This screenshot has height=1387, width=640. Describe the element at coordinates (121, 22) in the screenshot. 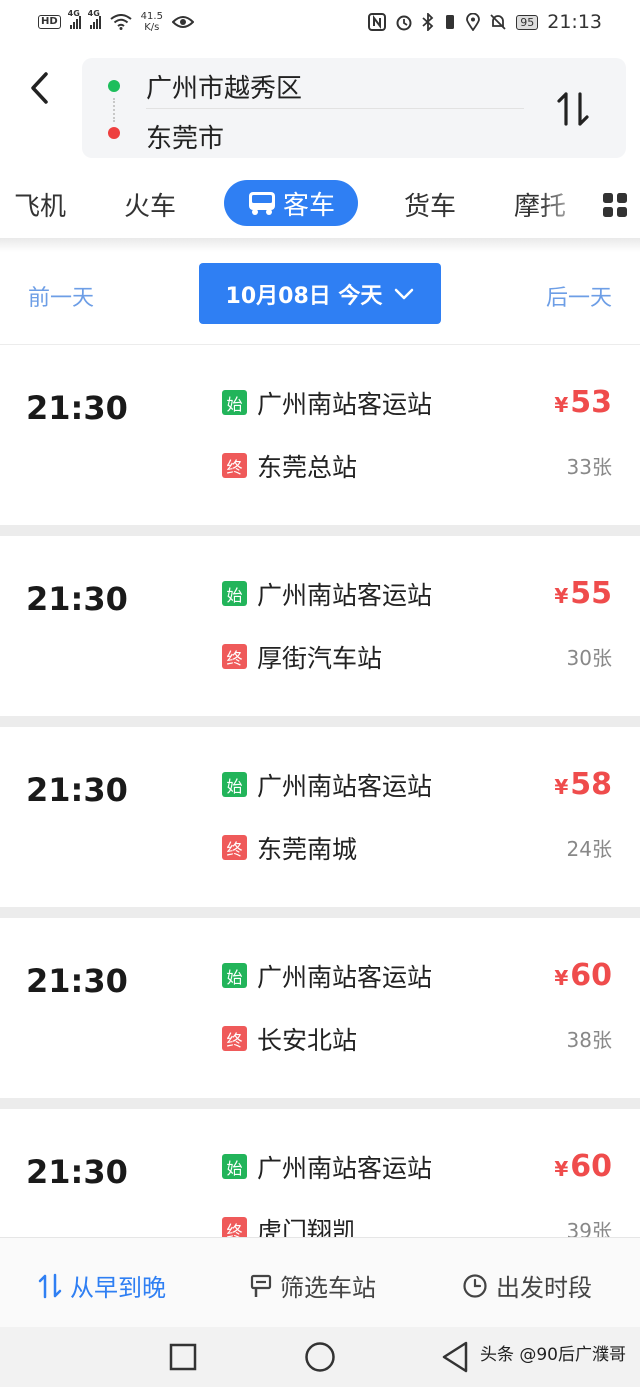

I see `wifi-icon` at that location.